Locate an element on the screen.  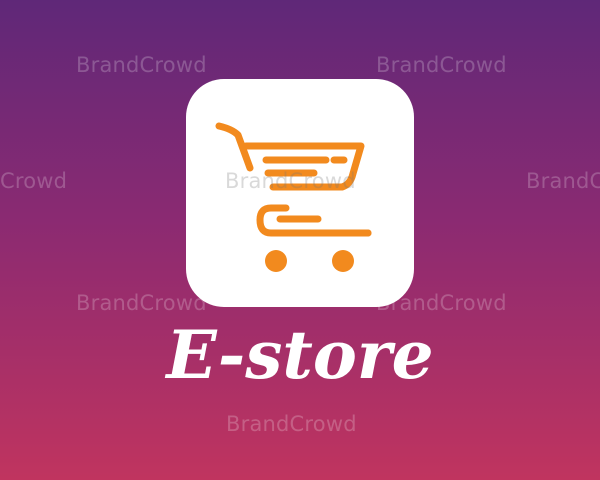
brand-name: E-store is located at coordinates (300, 355).